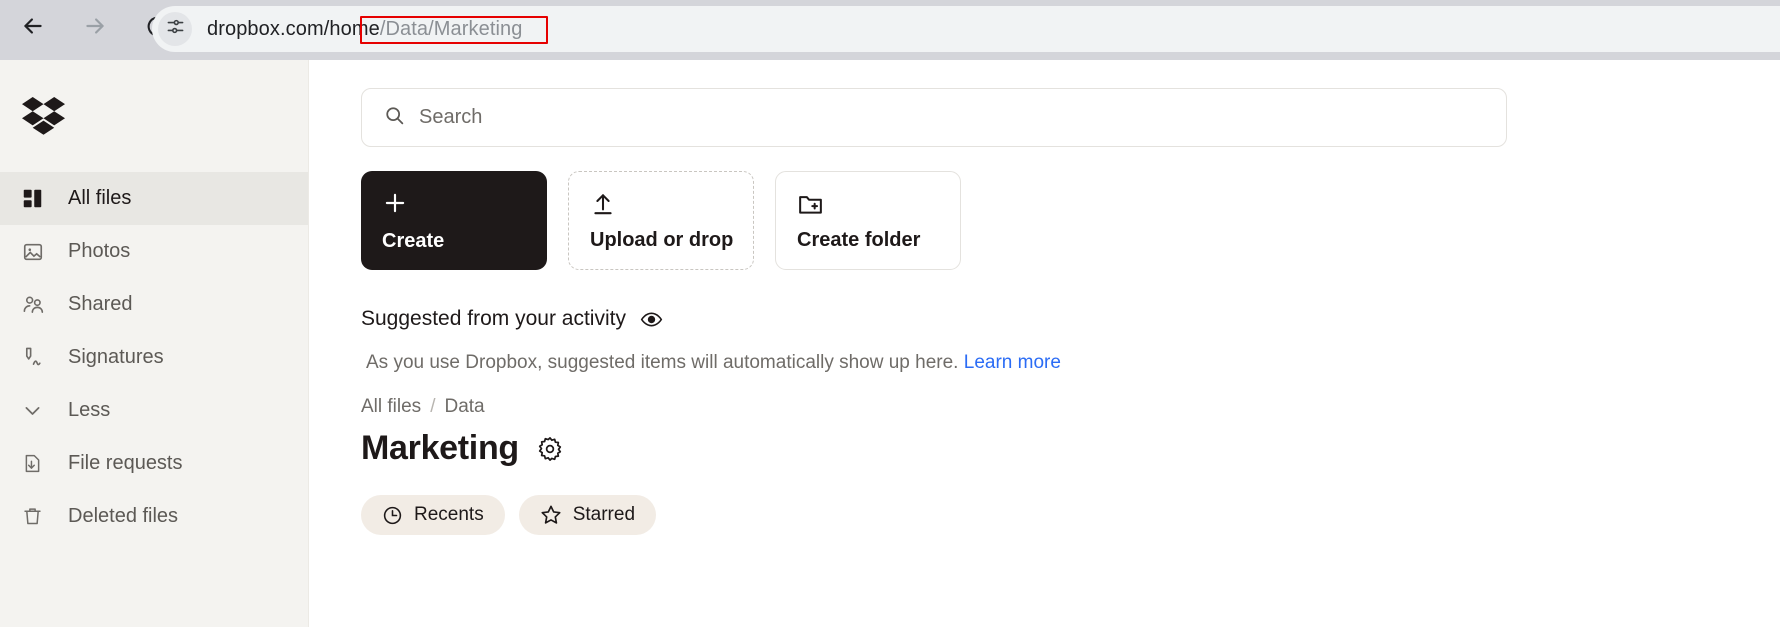 This screenshot has height=627, width=1780. I want to click on upload-or-drop-button: Upload or drop, so click(661, 220).